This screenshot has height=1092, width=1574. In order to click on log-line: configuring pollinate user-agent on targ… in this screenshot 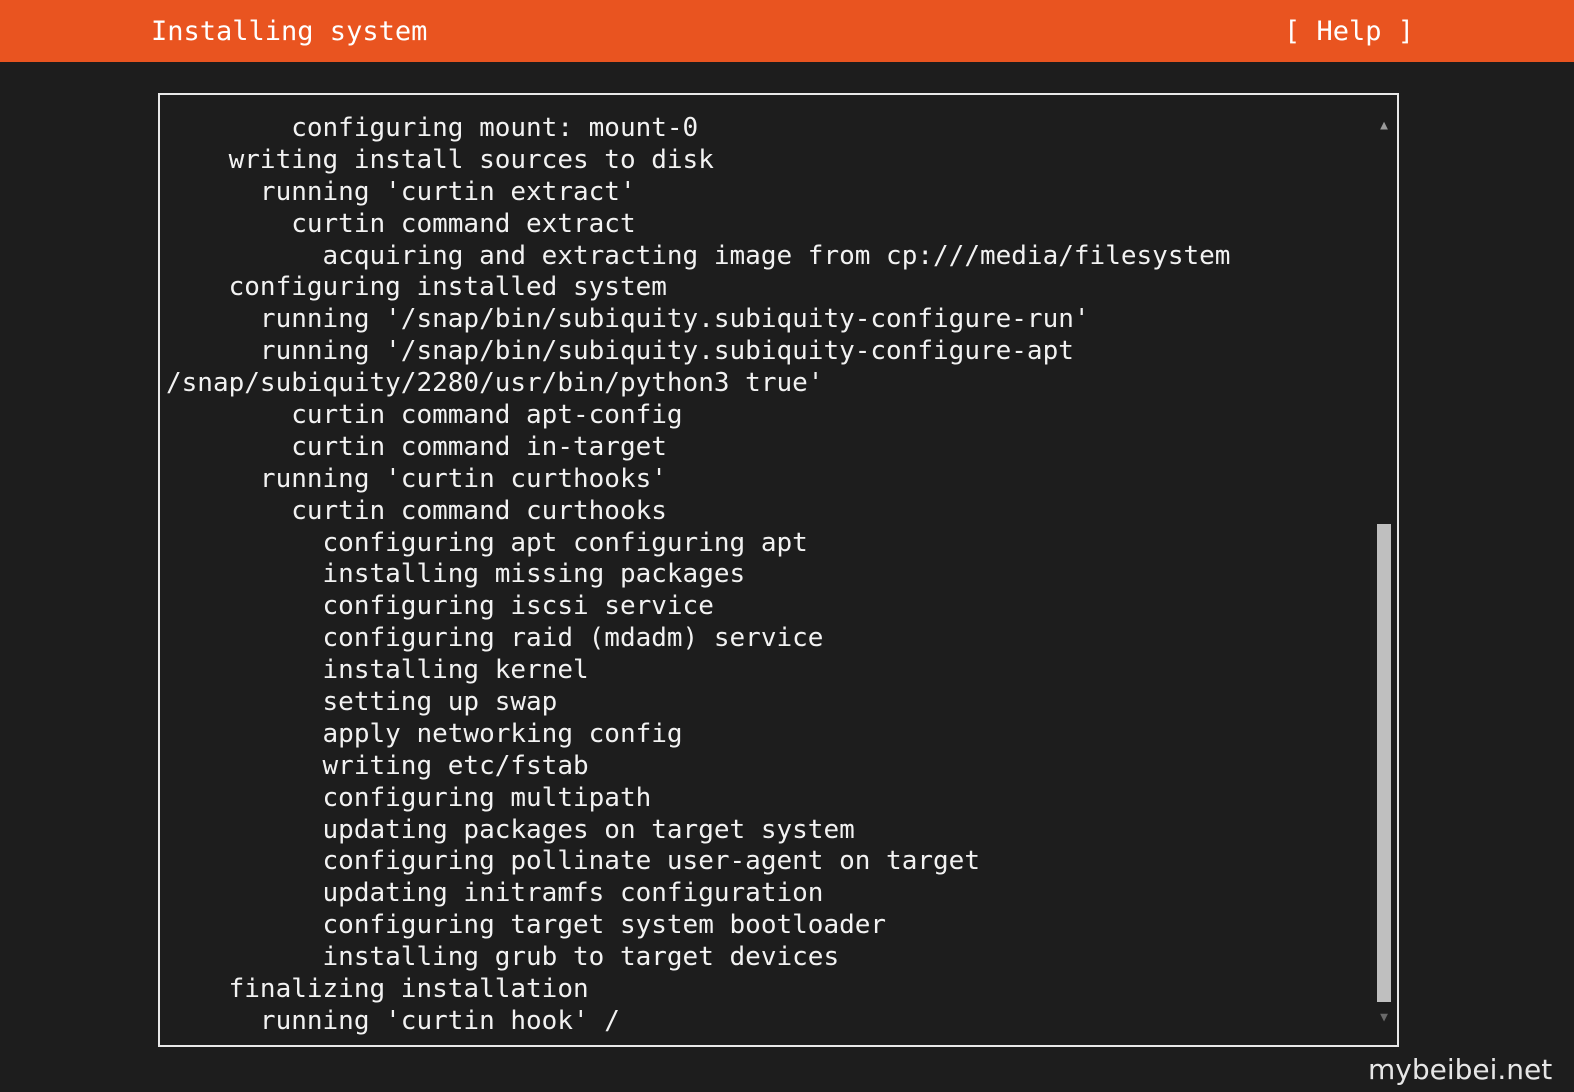, I will do `click(573, 861)`.